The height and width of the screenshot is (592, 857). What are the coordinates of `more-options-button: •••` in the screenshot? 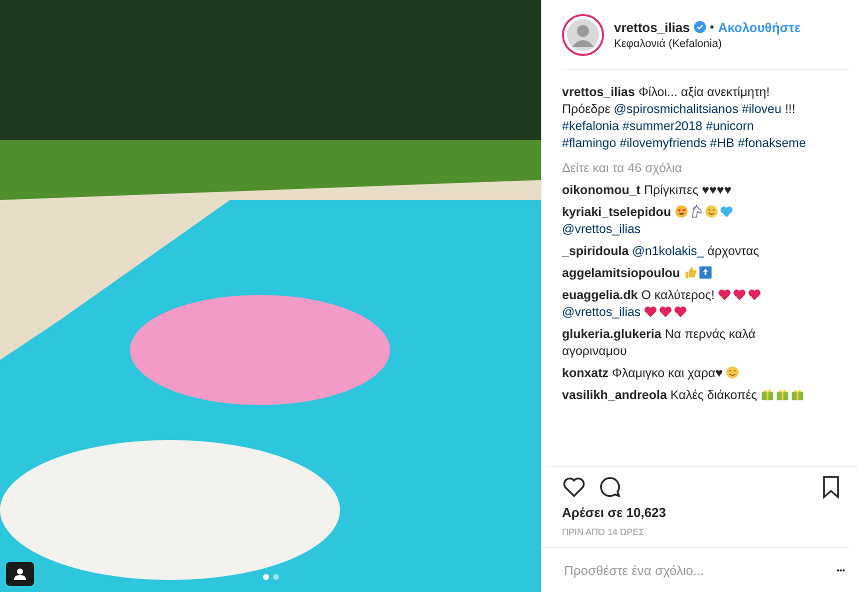 It's located at (840, 570).